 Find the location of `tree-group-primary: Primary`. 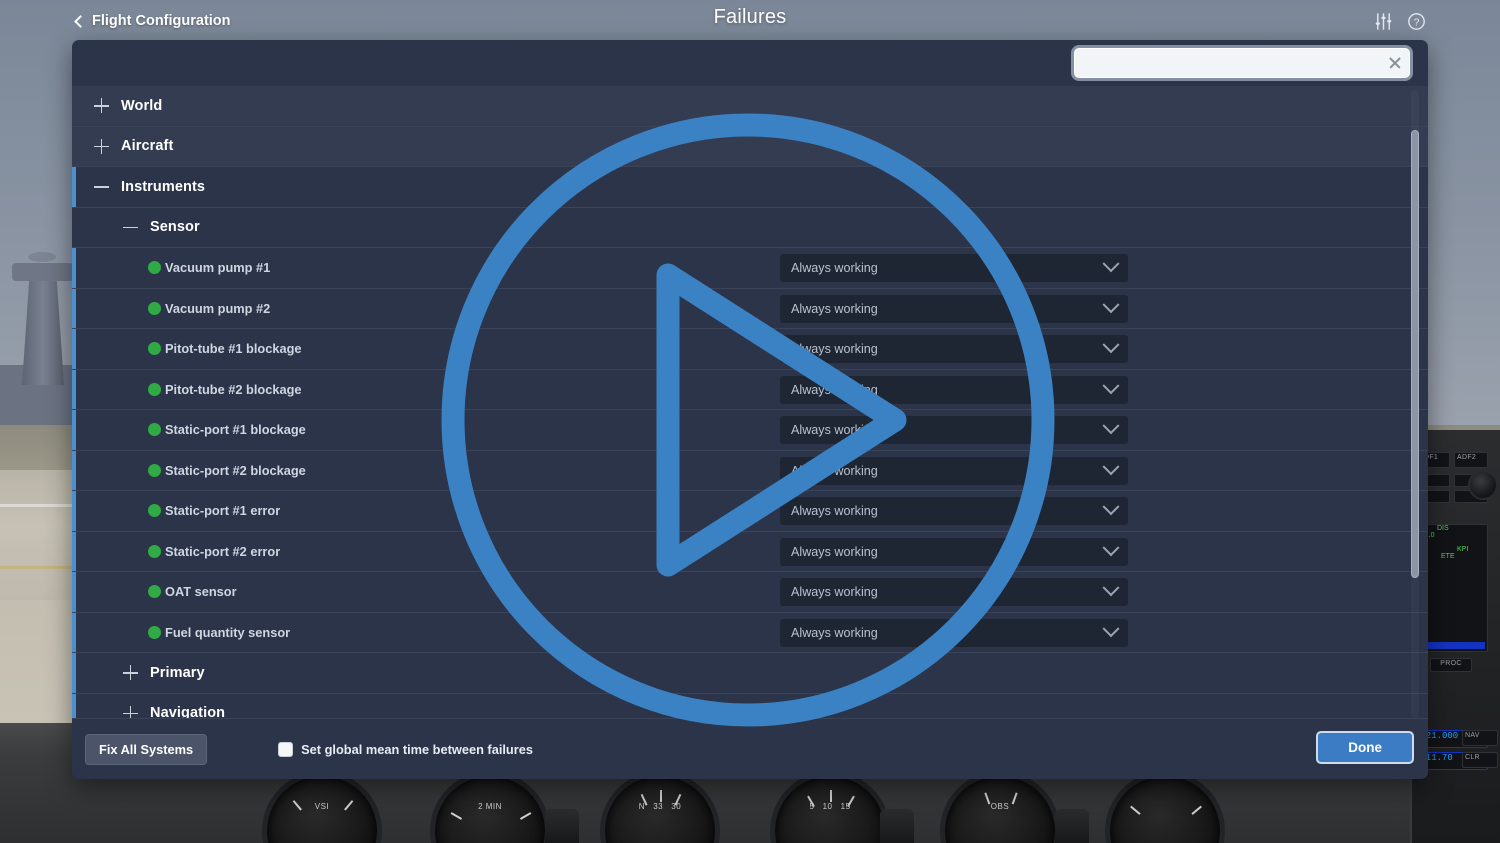

tree-group-primary: Primary is located at coordinates (750, 673).